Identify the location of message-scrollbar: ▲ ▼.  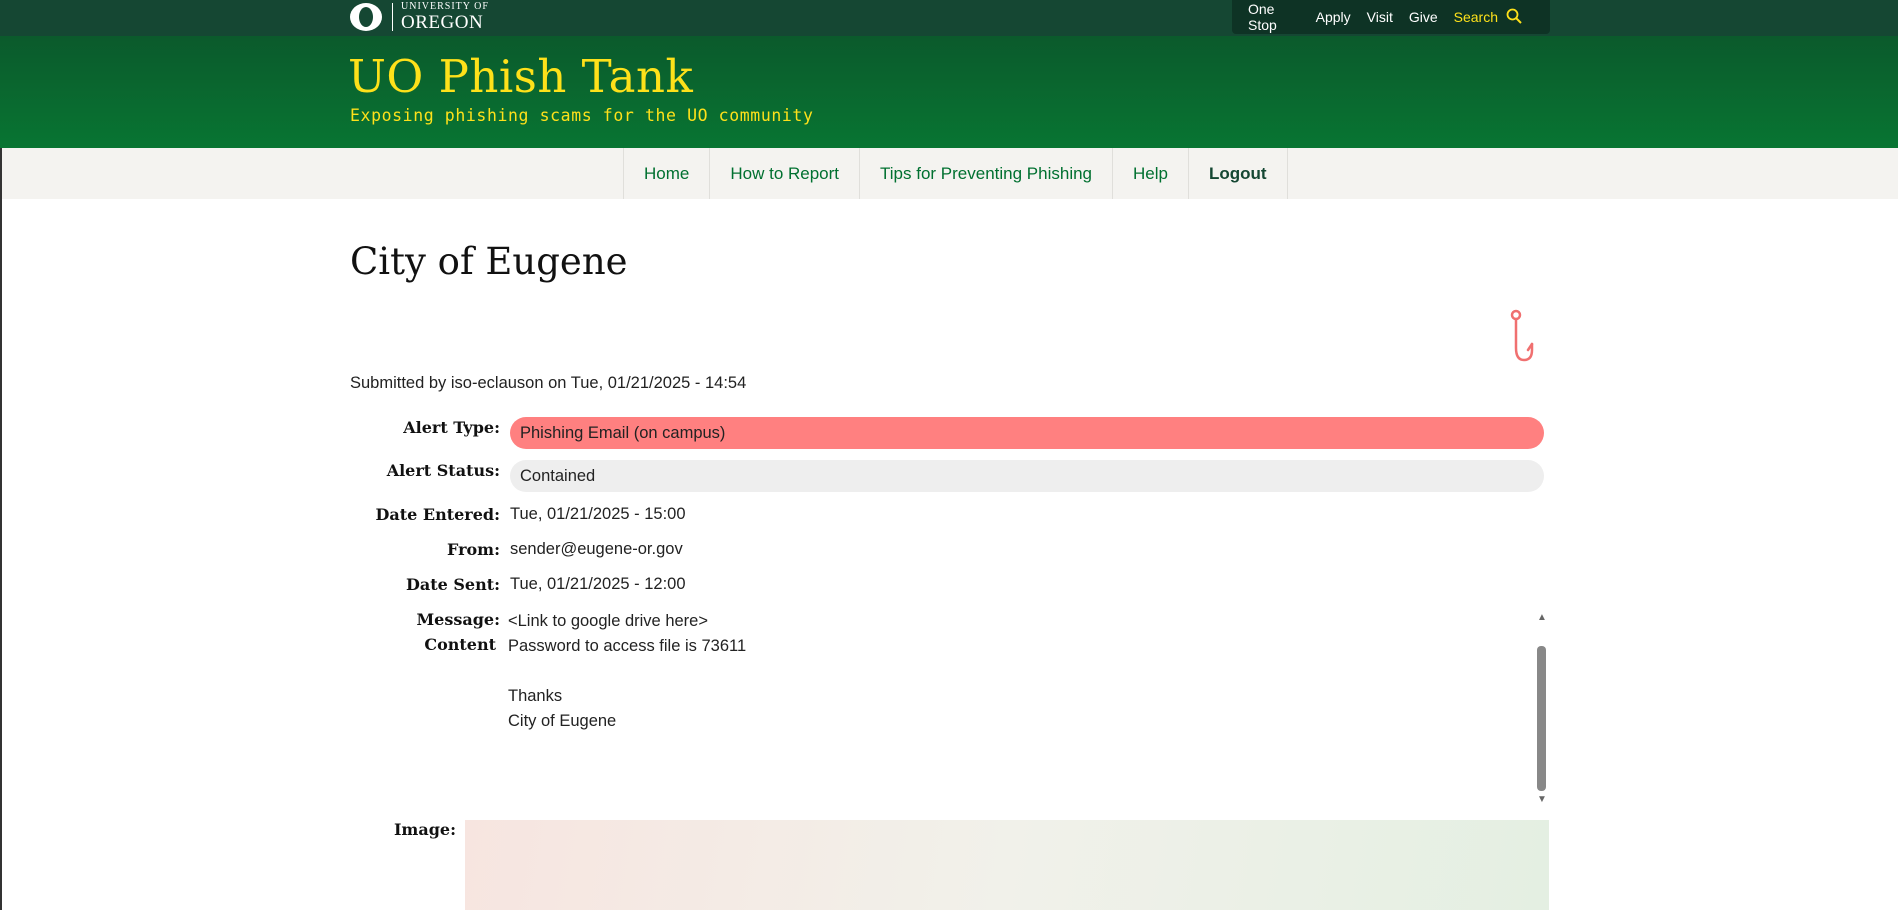
(1542, 710).